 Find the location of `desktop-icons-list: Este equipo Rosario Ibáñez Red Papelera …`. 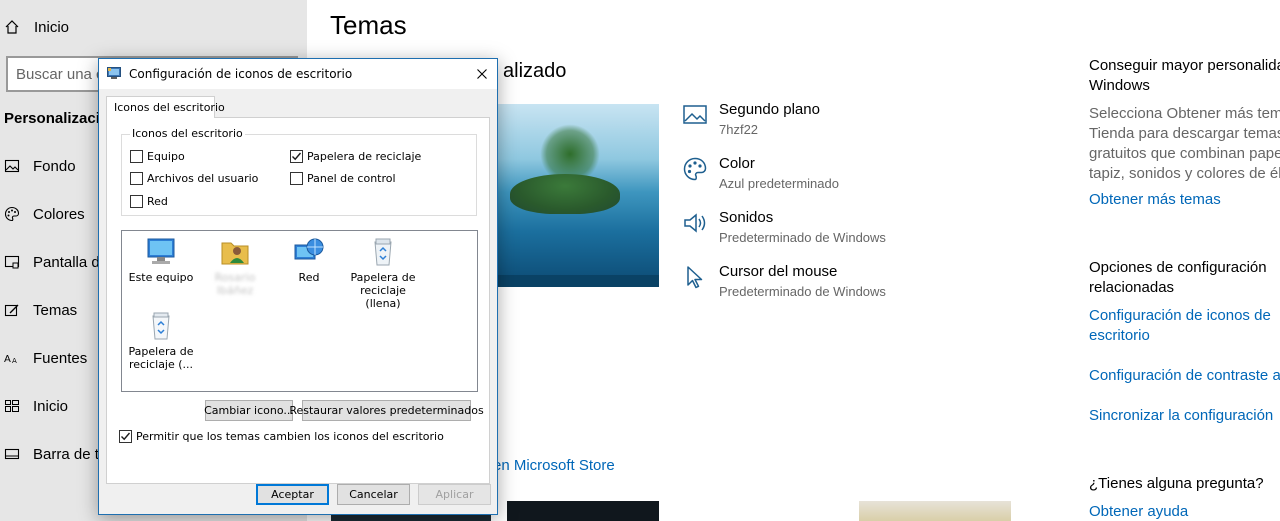

desktop-icons-list: Este equipo Rosario Ibáñez Red Papelera … is located at coordinates (299, 311).